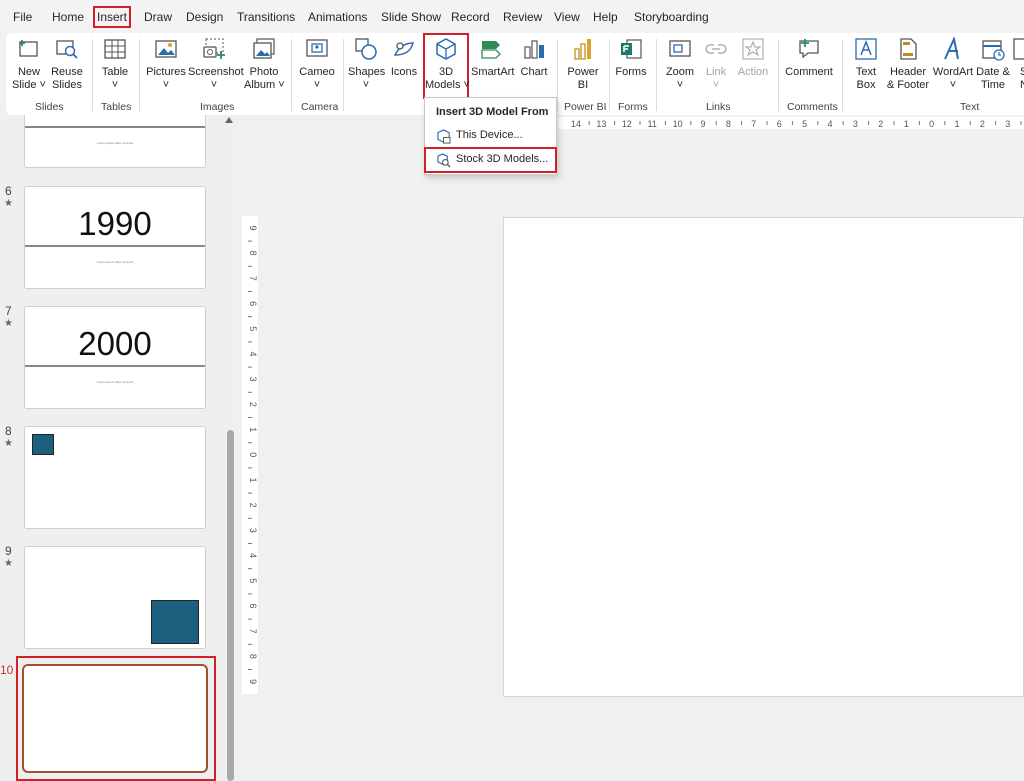 The height and width of the screenshot is (781, 1024). I want to click on tab-review: Review, so click(522, 17).